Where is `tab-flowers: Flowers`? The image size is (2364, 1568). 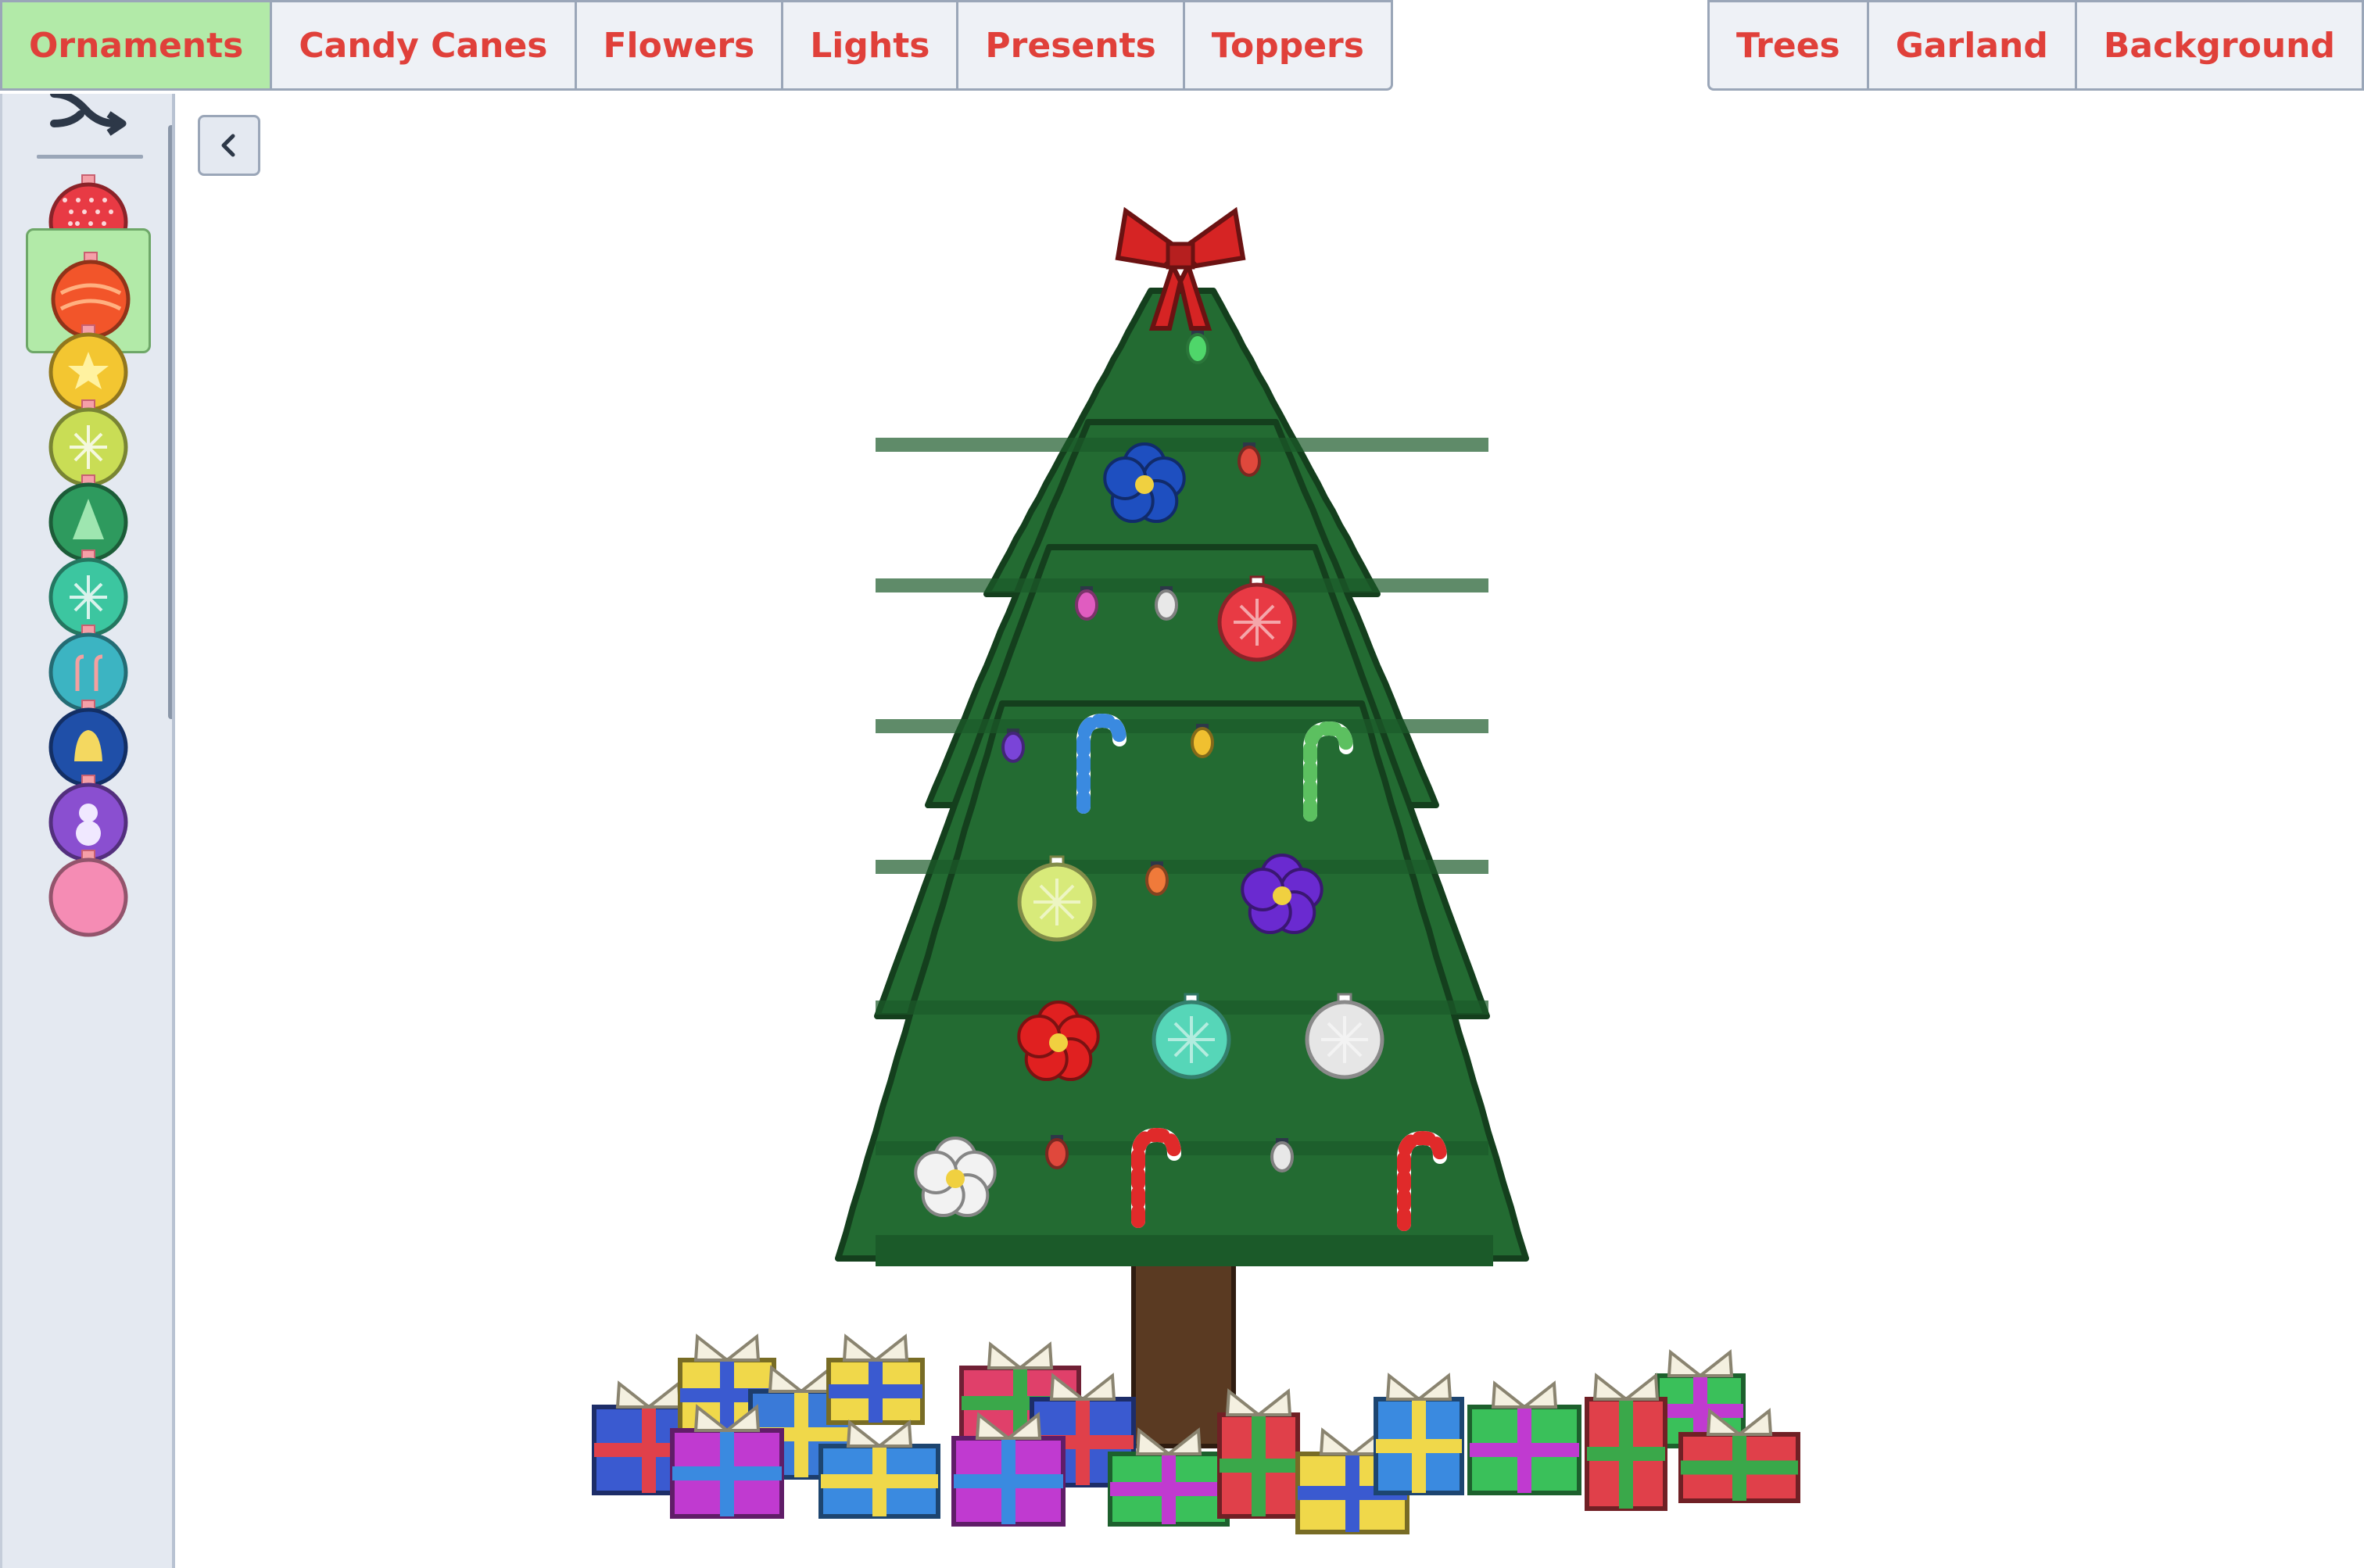
tab-flowers: Flowers is located at coordinates (680, 45).